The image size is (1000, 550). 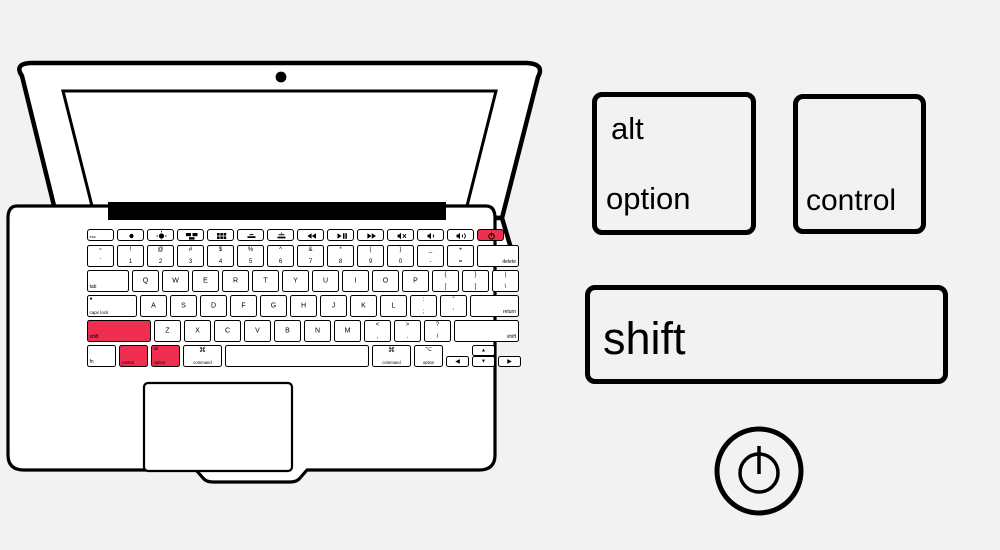 I want to click on key-b: B, so click(x=287, y=331).